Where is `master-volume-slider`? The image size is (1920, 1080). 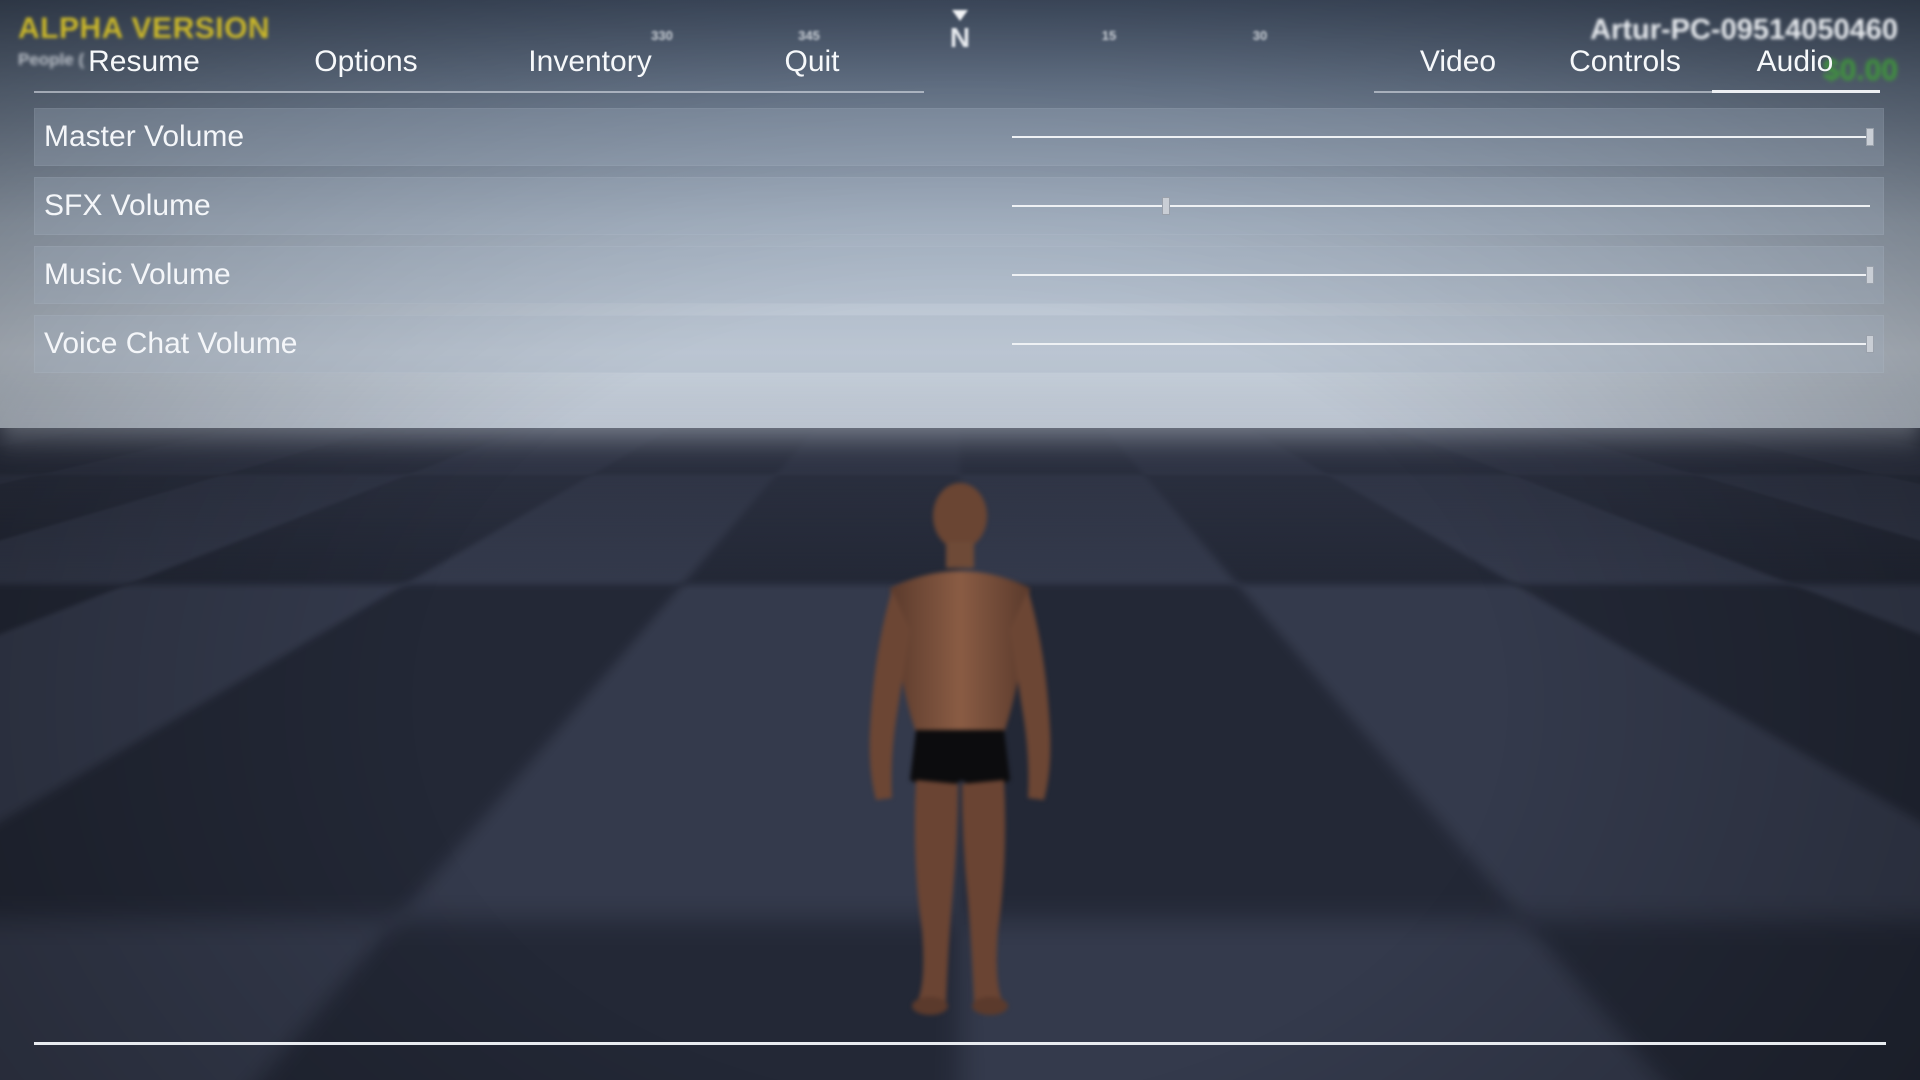
master-volume-slider is located at coordinates (1443, 137).